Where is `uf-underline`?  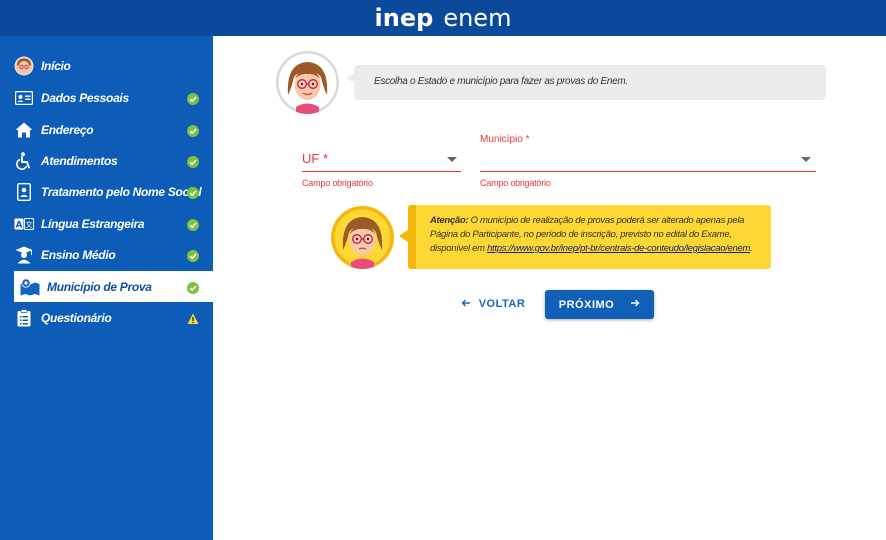
uf-underline is located at coordinates (381, 171).